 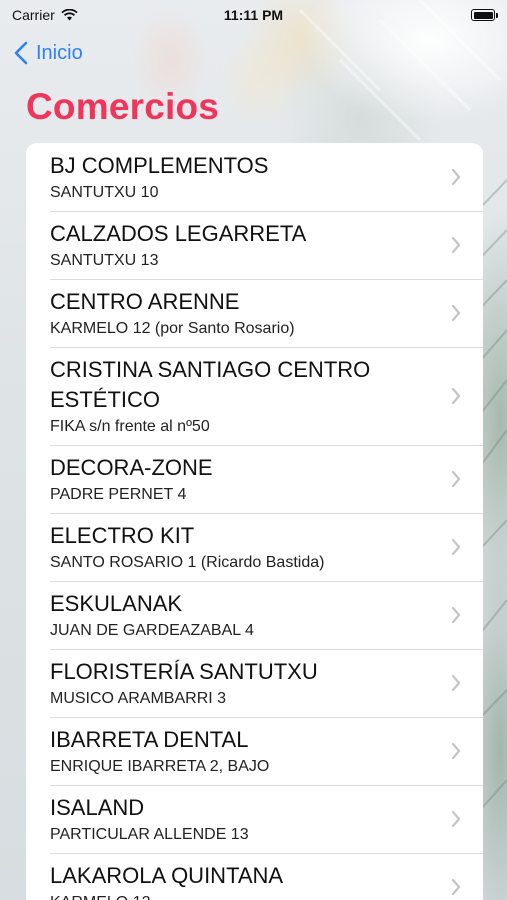 What do you see at coordinates (172, 328) in the screenshot?
I see `shop-address: KARMELO 12 (por Santo Rosario)` at bounding box center [172, 328].